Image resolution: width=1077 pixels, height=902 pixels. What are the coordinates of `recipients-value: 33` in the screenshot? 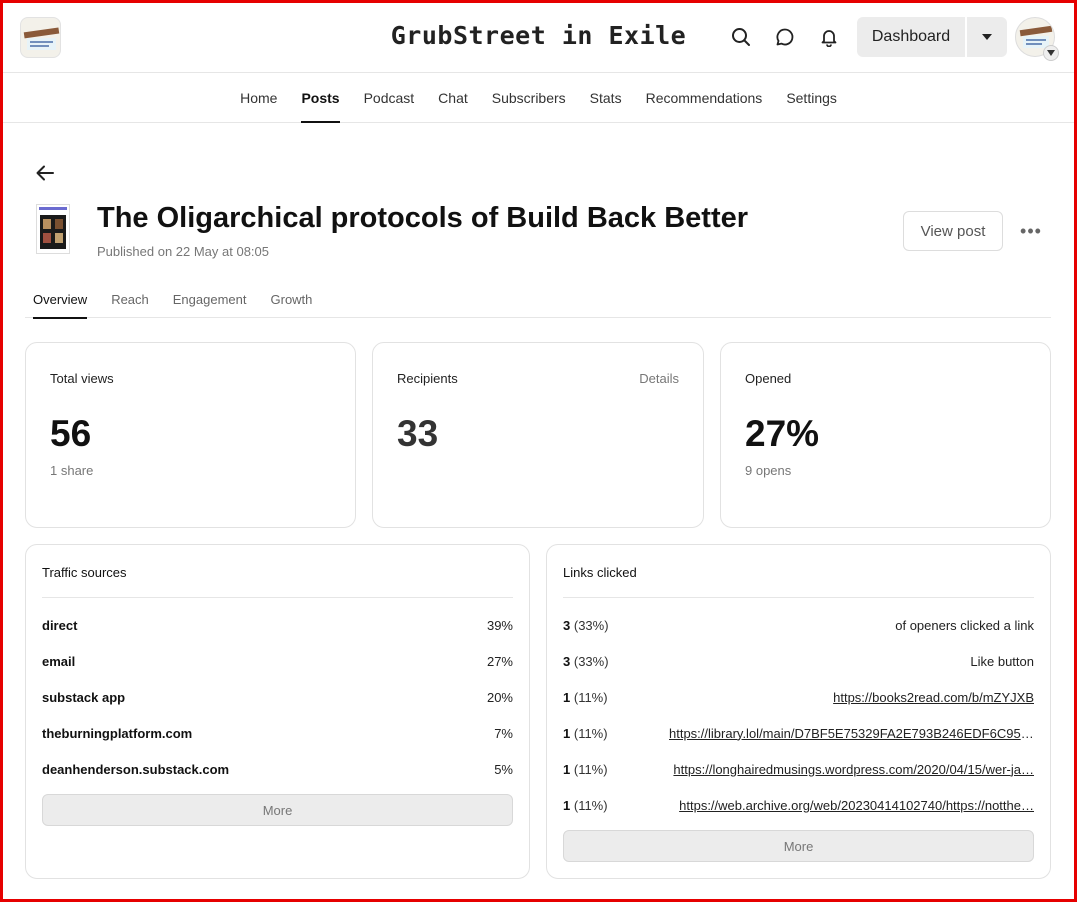 It's located at (418, 433).